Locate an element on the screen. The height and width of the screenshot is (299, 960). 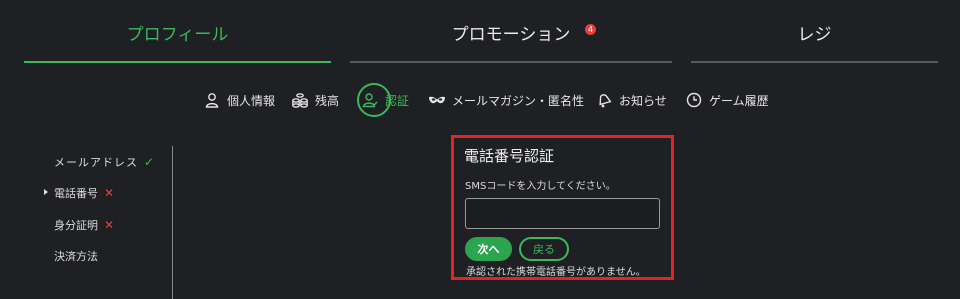
tab-profile-label: プロフィール is located at coordinates (177, 34).